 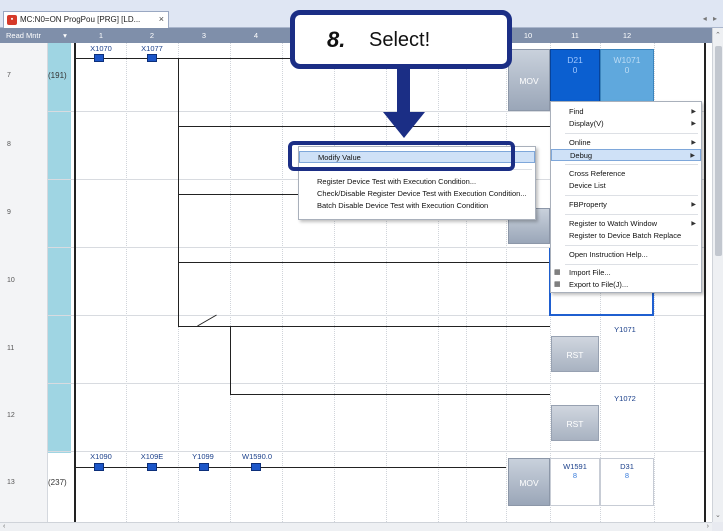 I want to click on cross-reference-menu-item: Cross Reference, so click(x=626, y=174).